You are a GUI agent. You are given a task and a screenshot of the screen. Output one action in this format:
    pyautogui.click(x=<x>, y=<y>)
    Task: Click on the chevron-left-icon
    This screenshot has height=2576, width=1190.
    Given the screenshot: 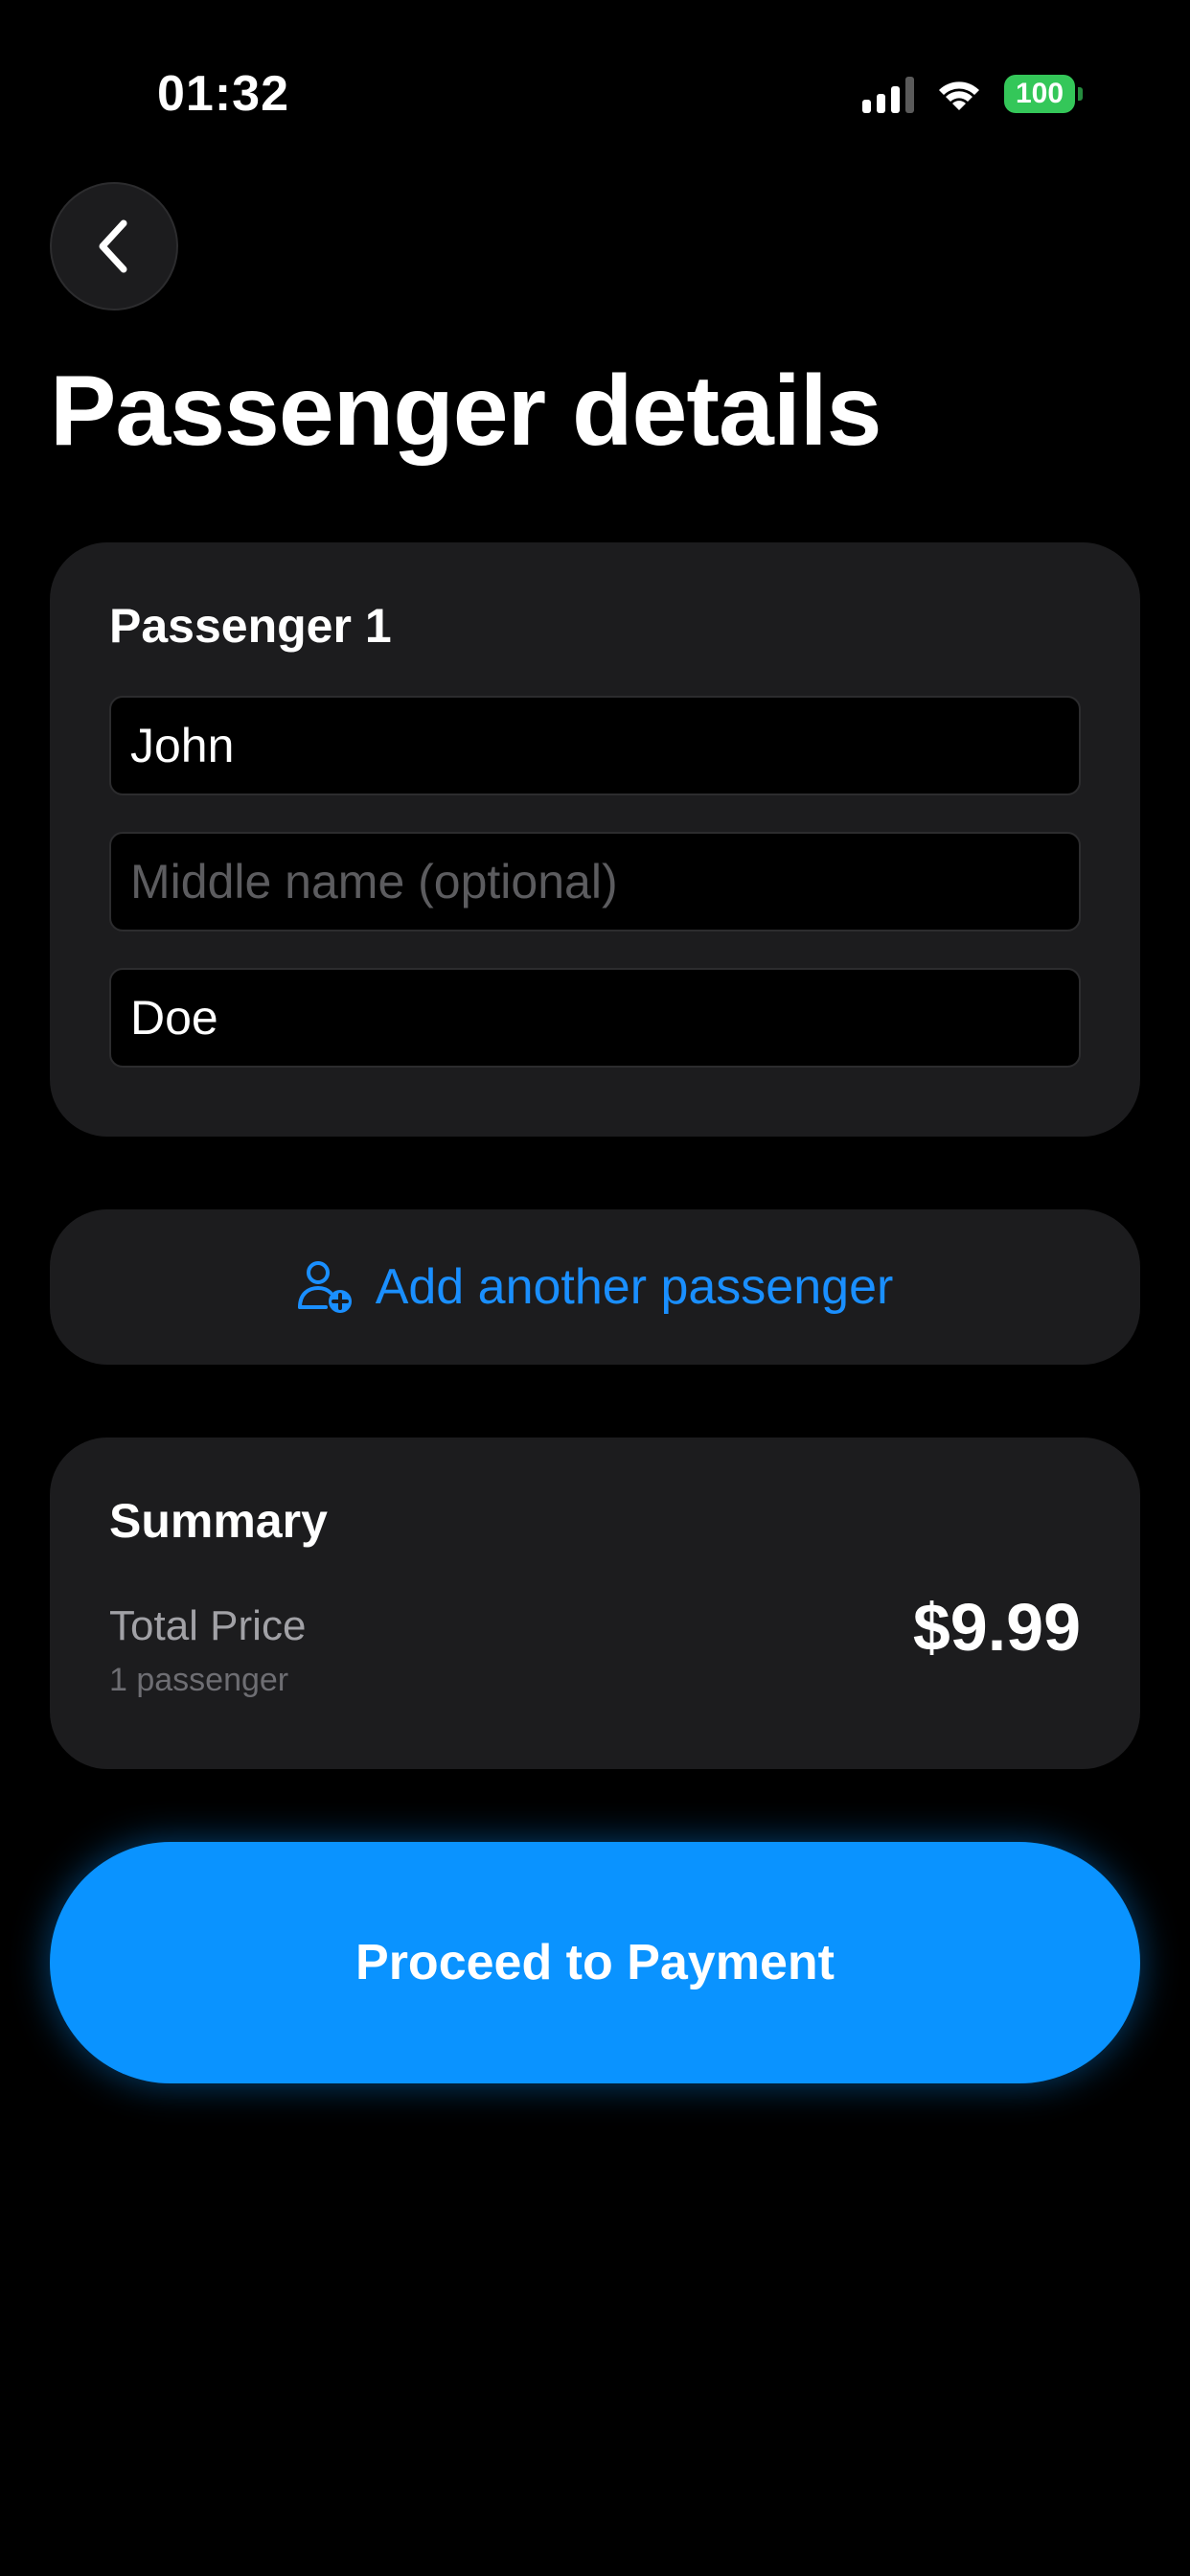 What is the action you would take?
    pyautogui.click(x=113, y=246)
    